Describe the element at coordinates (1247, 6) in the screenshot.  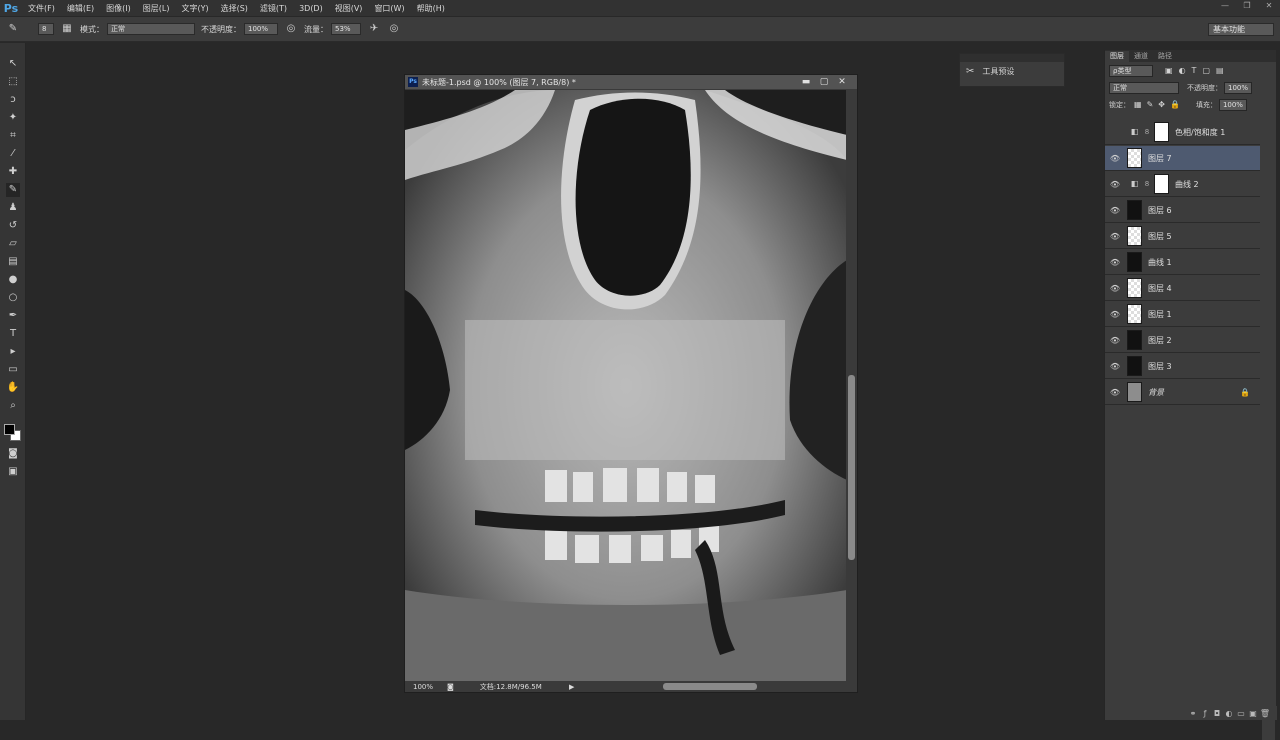
I see `restore-icon: ❐` at that location.